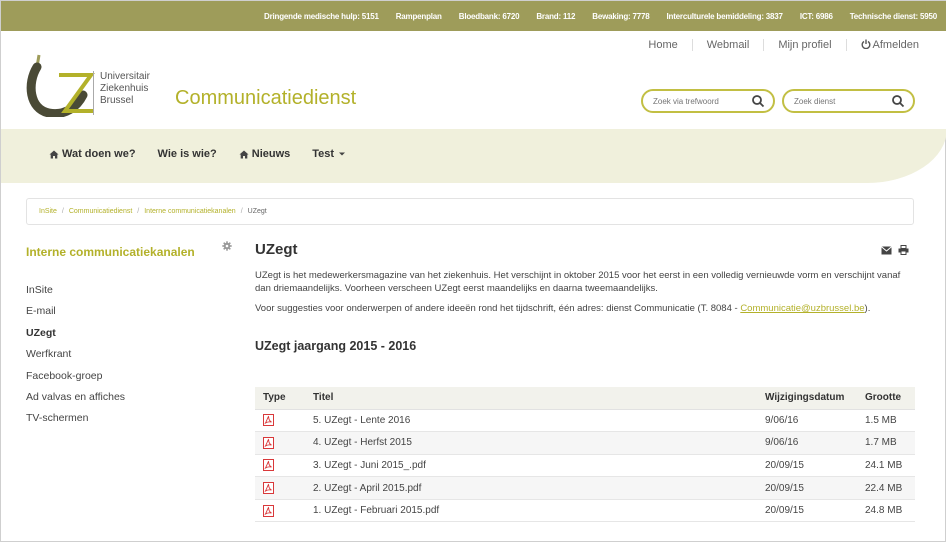 This screenshot has height=542, width=946. I want to click on size-cell: 1.5 MB, so click(886, 421).